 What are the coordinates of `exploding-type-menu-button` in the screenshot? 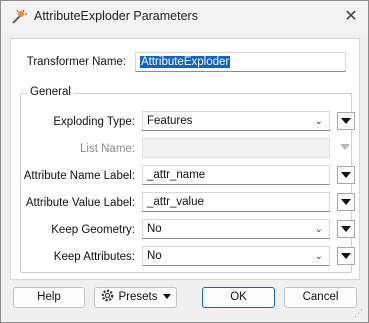 It's located at (346, 121).